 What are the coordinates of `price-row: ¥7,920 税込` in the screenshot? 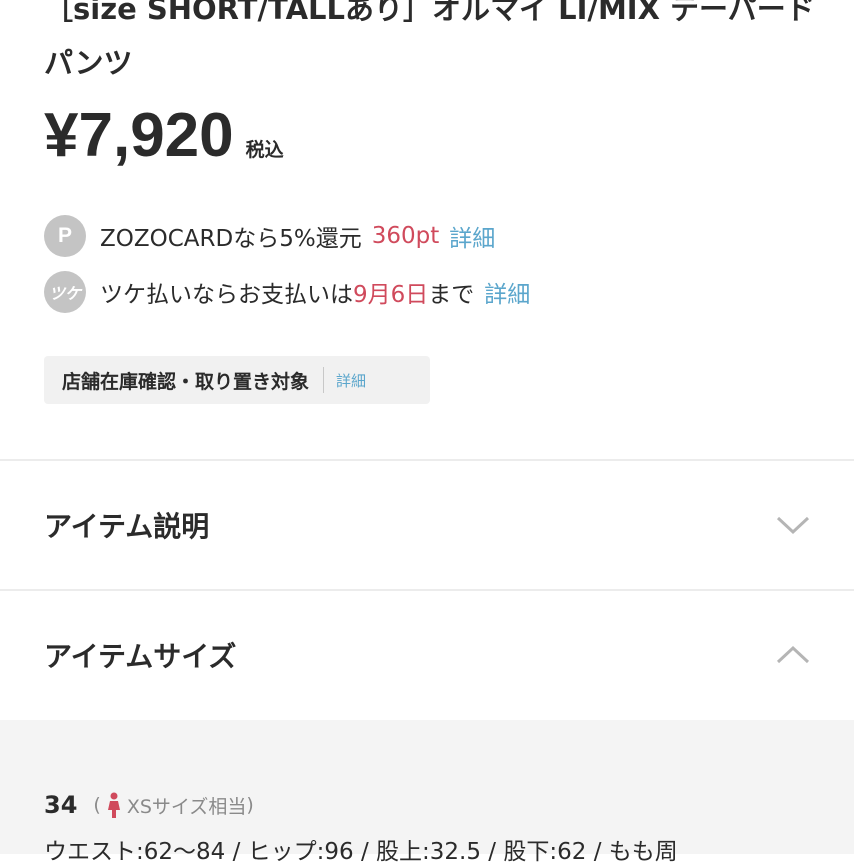 It's located at (164, 135).